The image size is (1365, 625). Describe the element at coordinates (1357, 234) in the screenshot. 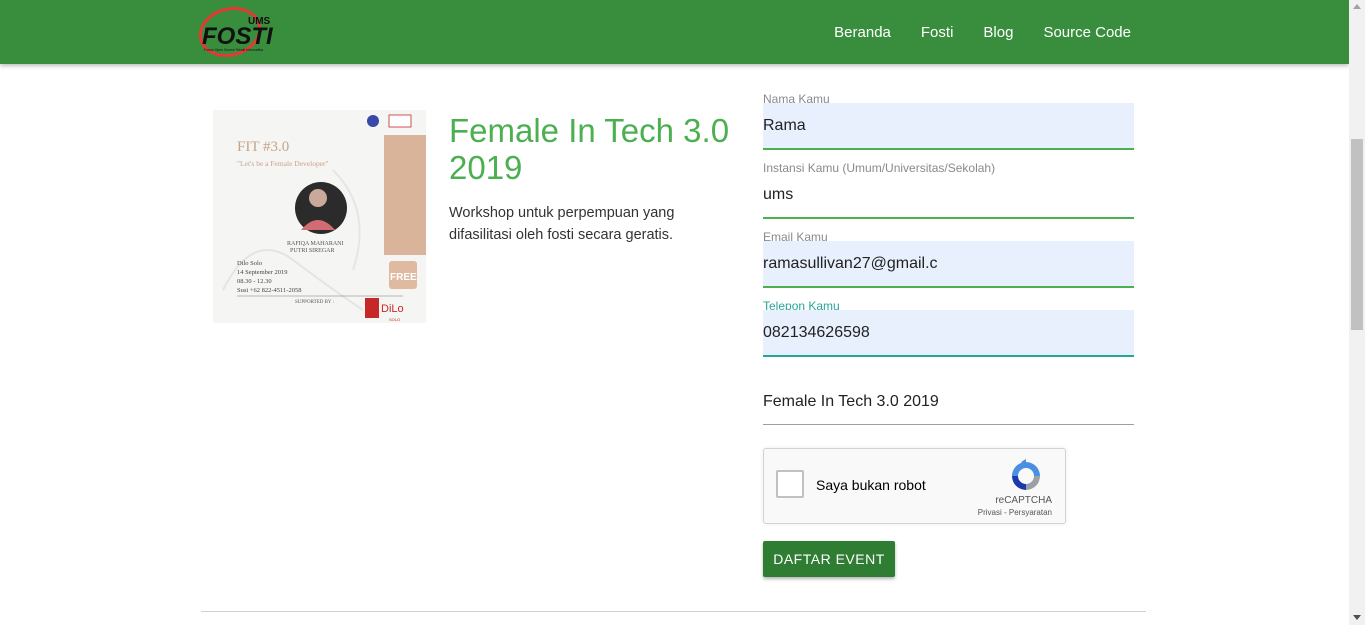

I see `scroll-thumb` at that location.